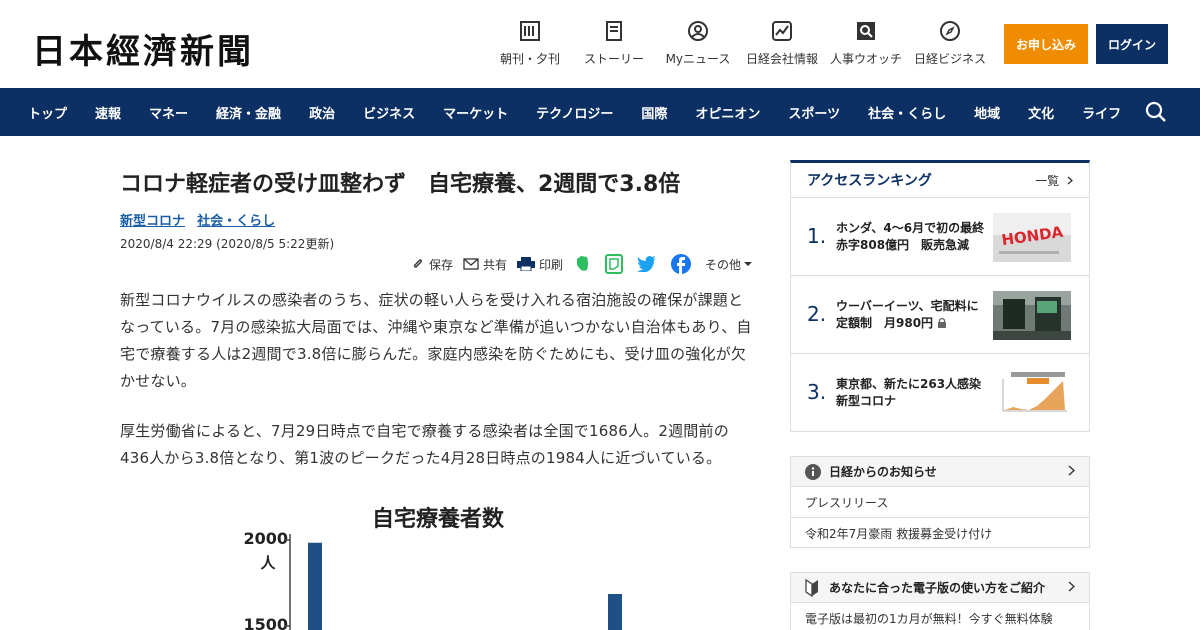 The image size is (1200, 630). Describe the element at coordinates (915, 392) in the screenshot. I see `ranking-headline: 東京都、新たに263人感染 新型コロナ` at that location.